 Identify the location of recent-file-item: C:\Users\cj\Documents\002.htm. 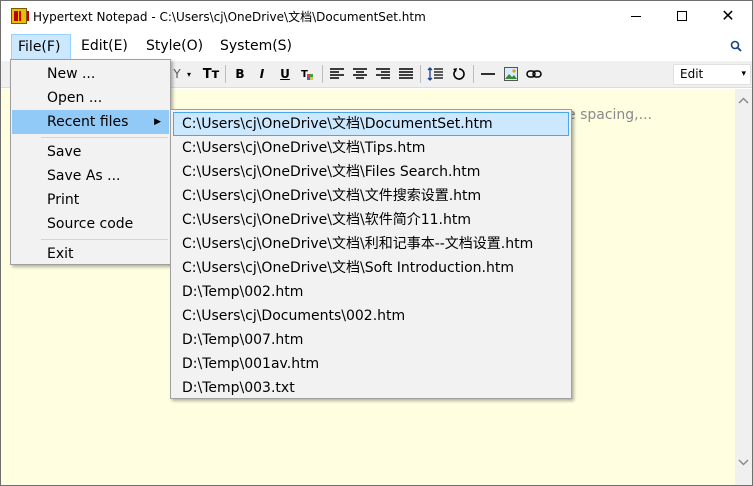
(371, 316).